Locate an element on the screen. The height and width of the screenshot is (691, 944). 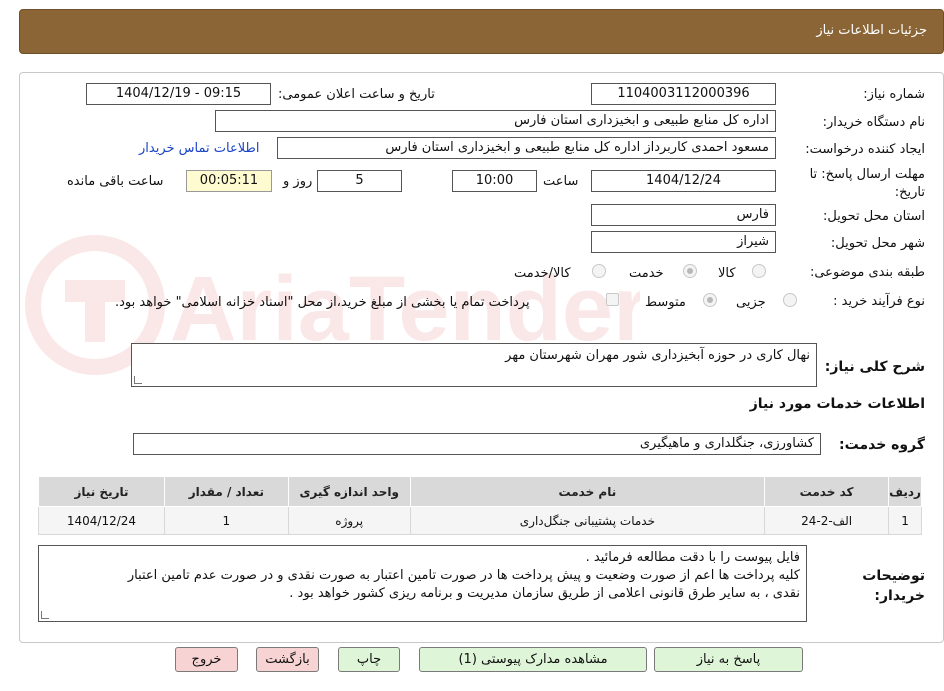
buyer-notes-line-1: فایل پیوست را با دقت مطالعه فرمائید . is located at coordinates (692, 557).